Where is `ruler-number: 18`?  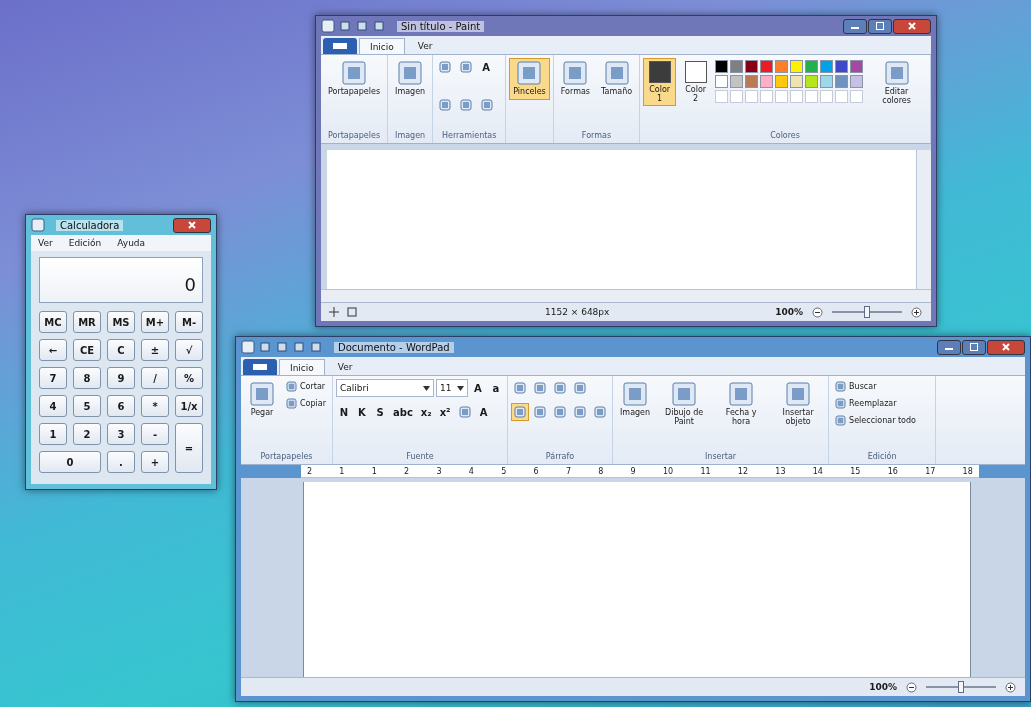
ruler-number: 18 is located at coordinates (967, 471).